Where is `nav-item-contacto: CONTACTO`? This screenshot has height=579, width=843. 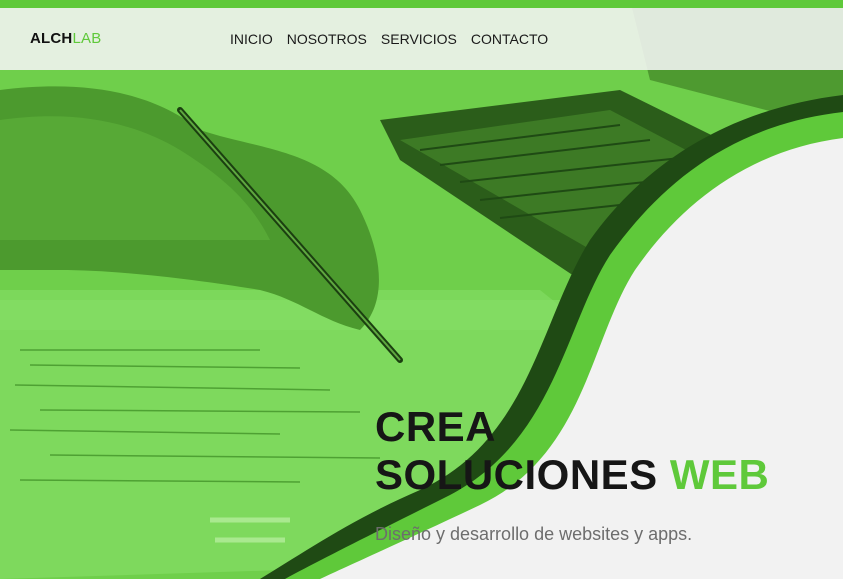
nav-item-contacto: CONTACTO is located at coordinates (509, 39).